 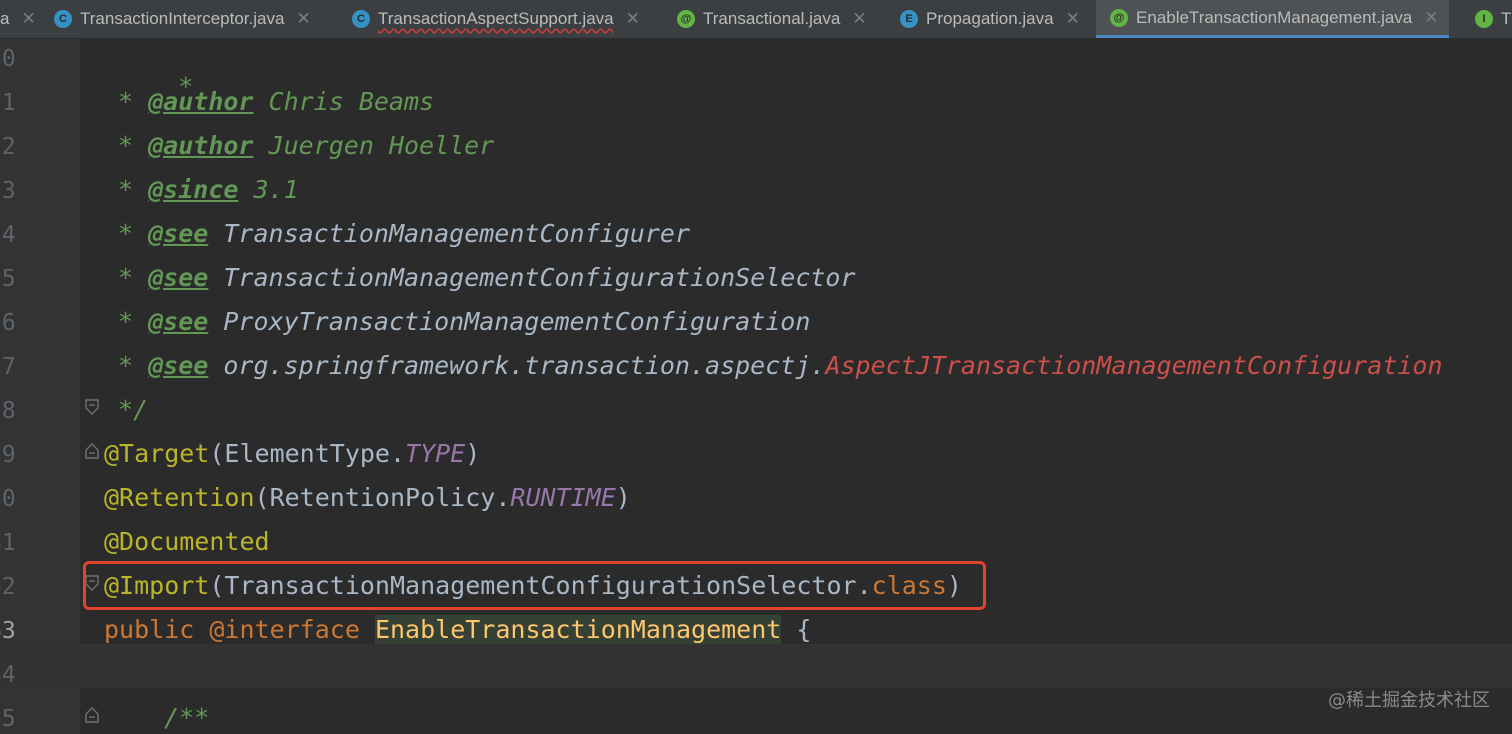 I want to click on code-text: (RetentionPolicy., so click(x=382, y=497).